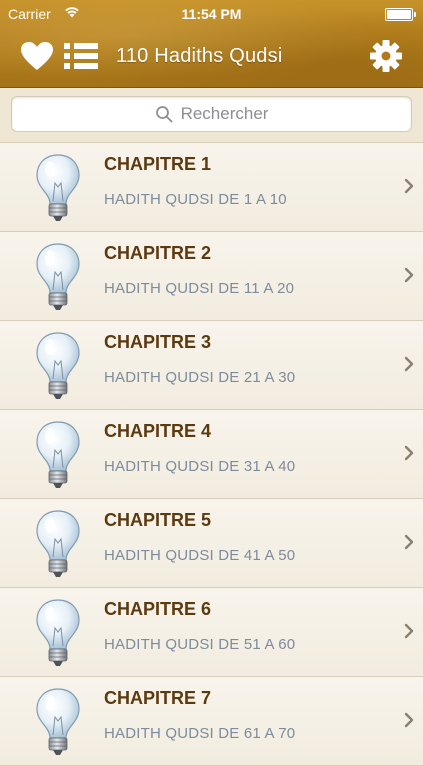  I want to click on chapter-subtitle: HADITH QUDSI DE 21 A 30, so click(200, 377).